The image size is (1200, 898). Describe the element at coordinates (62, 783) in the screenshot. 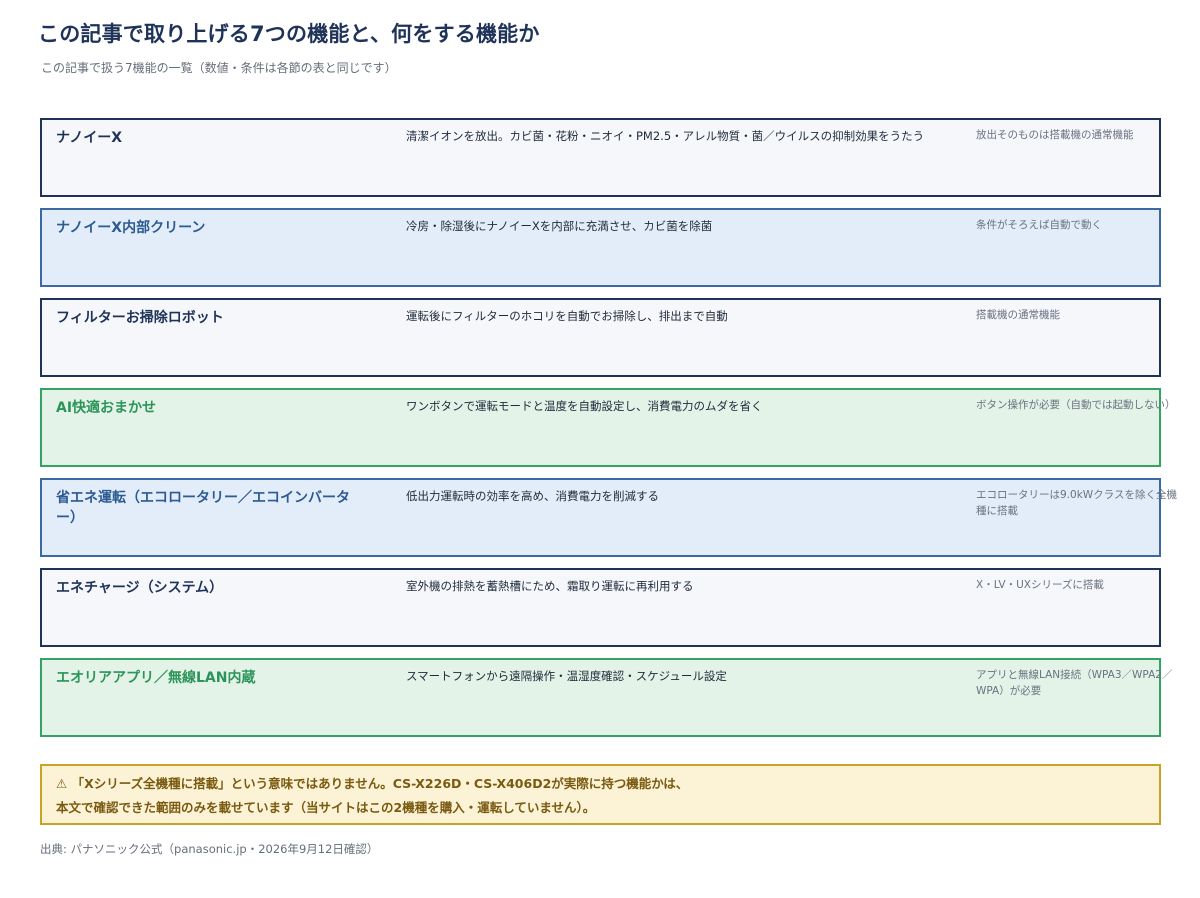

I see `warning-icon: ⚠` at that location.